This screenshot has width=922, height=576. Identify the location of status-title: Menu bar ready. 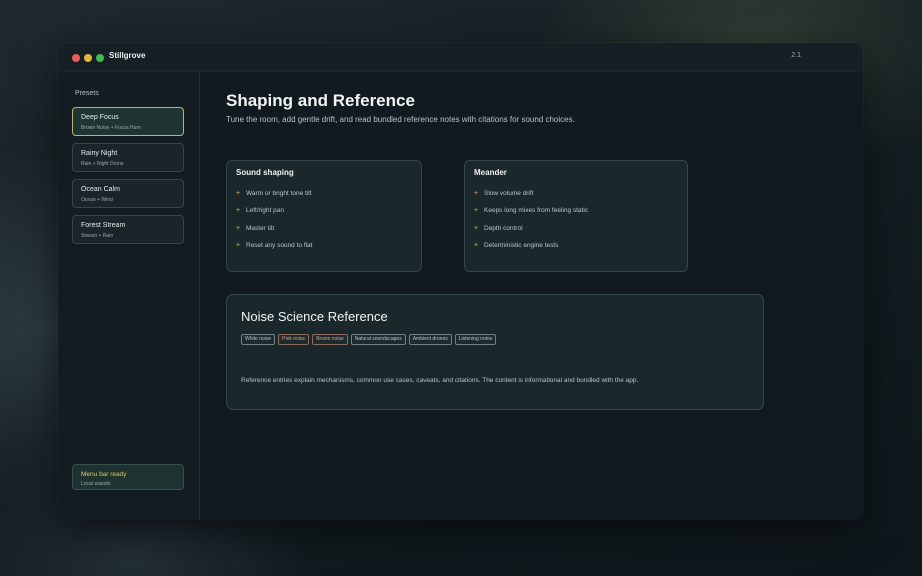
(104, 474).